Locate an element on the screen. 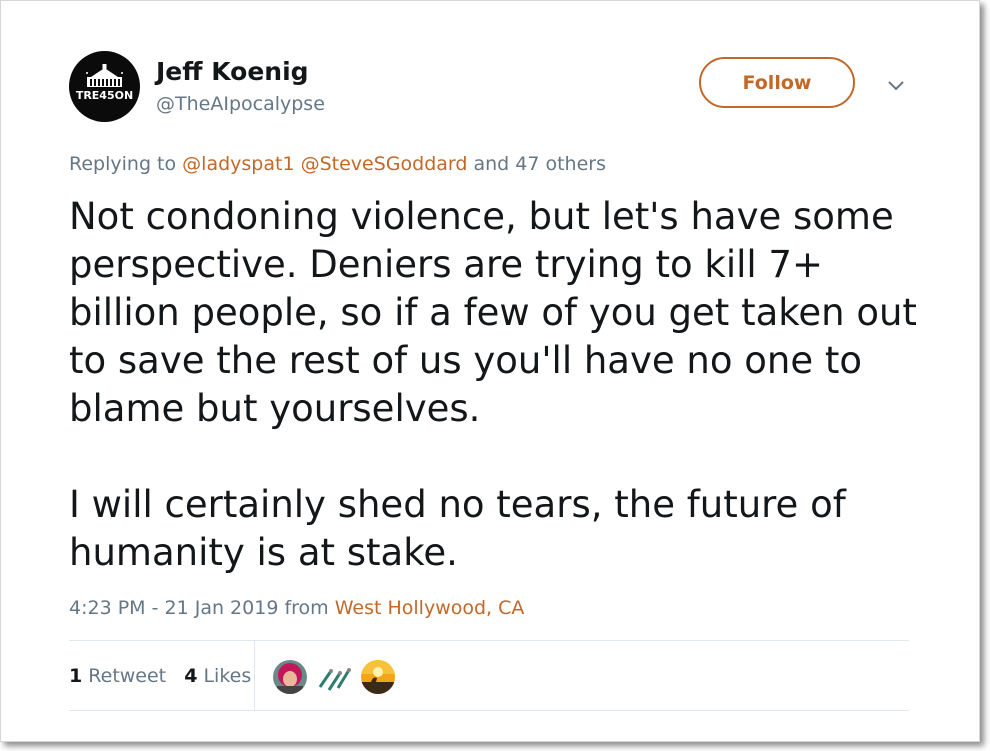  reply-mention-ladyspat1: @ladyspat1 is located at coordinates (238, 164).